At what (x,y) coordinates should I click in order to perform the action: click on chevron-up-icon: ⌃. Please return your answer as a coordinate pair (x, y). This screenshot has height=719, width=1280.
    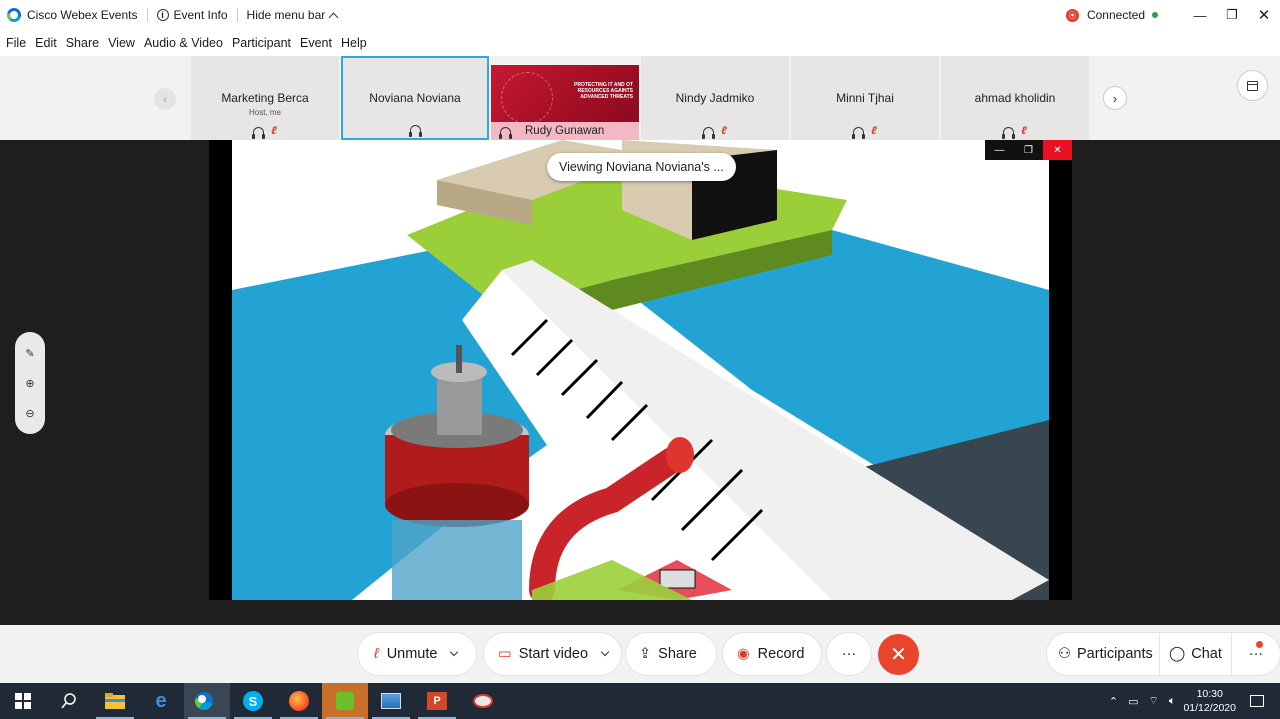
    Looking at the image, I should click on (1113, 701).